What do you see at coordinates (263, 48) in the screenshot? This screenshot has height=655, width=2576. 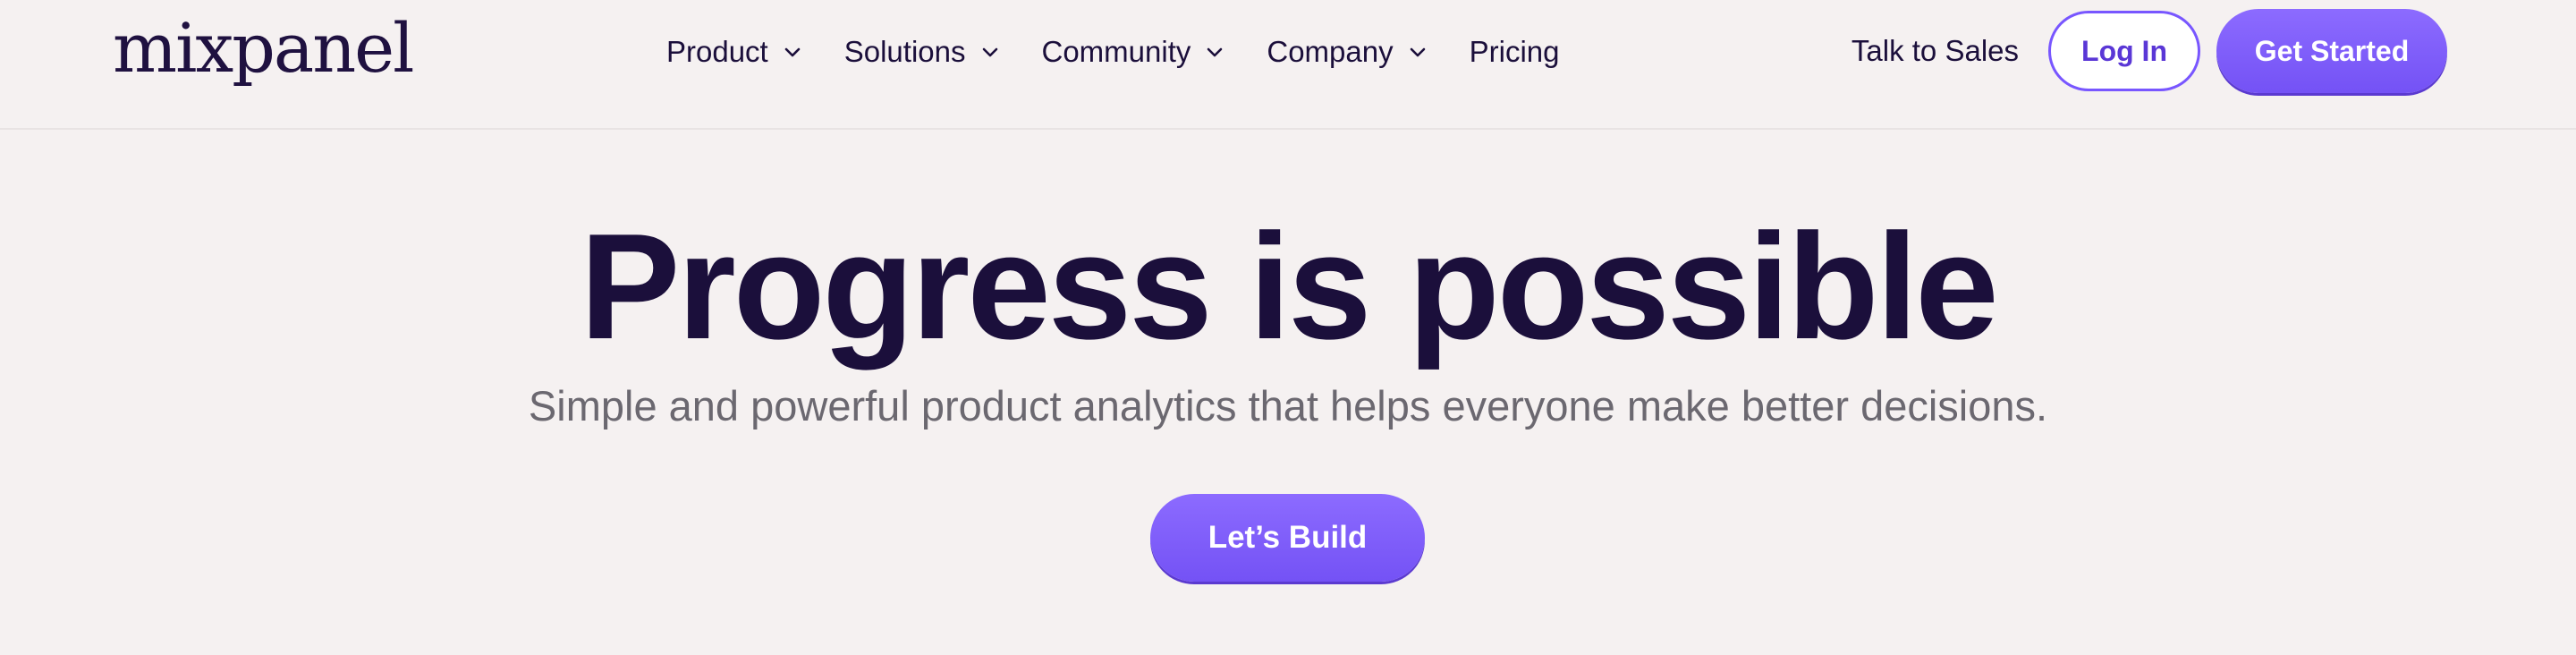 I see `mixpanel-logo: mixpanel` at bounding box center [263, 48].